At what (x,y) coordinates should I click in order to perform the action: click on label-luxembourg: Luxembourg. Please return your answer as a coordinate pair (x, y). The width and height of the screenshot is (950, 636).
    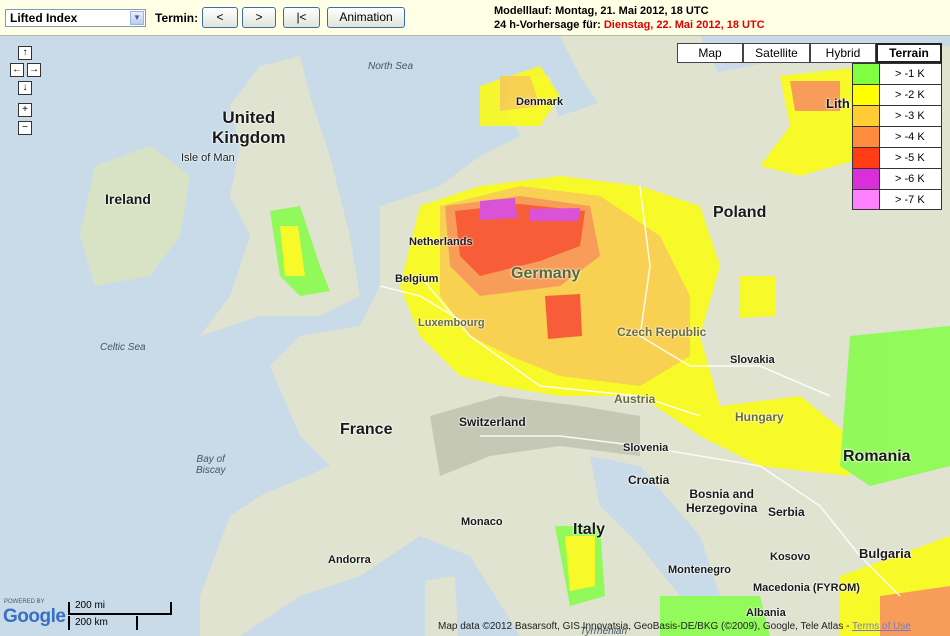
    Looking at the image, I should click on (451, 323).